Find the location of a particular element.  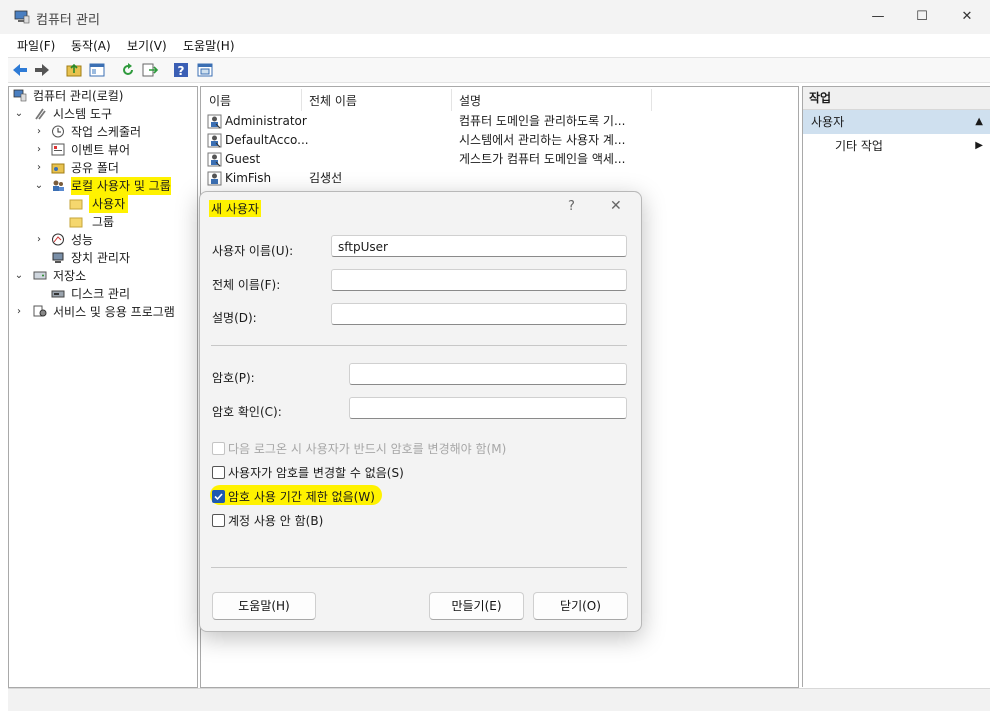

close-window-button: ✕ is located at coordinates (967, 17).